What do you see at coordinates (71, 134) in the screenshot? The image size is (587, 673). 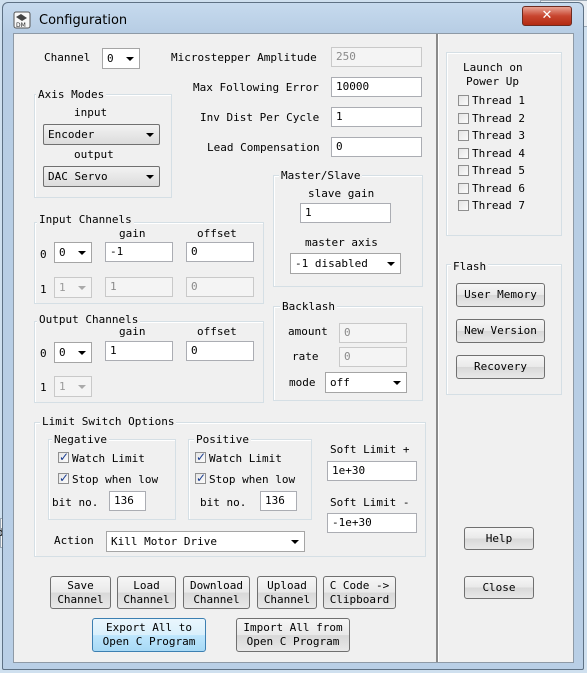 I see `input-mode-value: Encoder` at bounding box center [71, 134].